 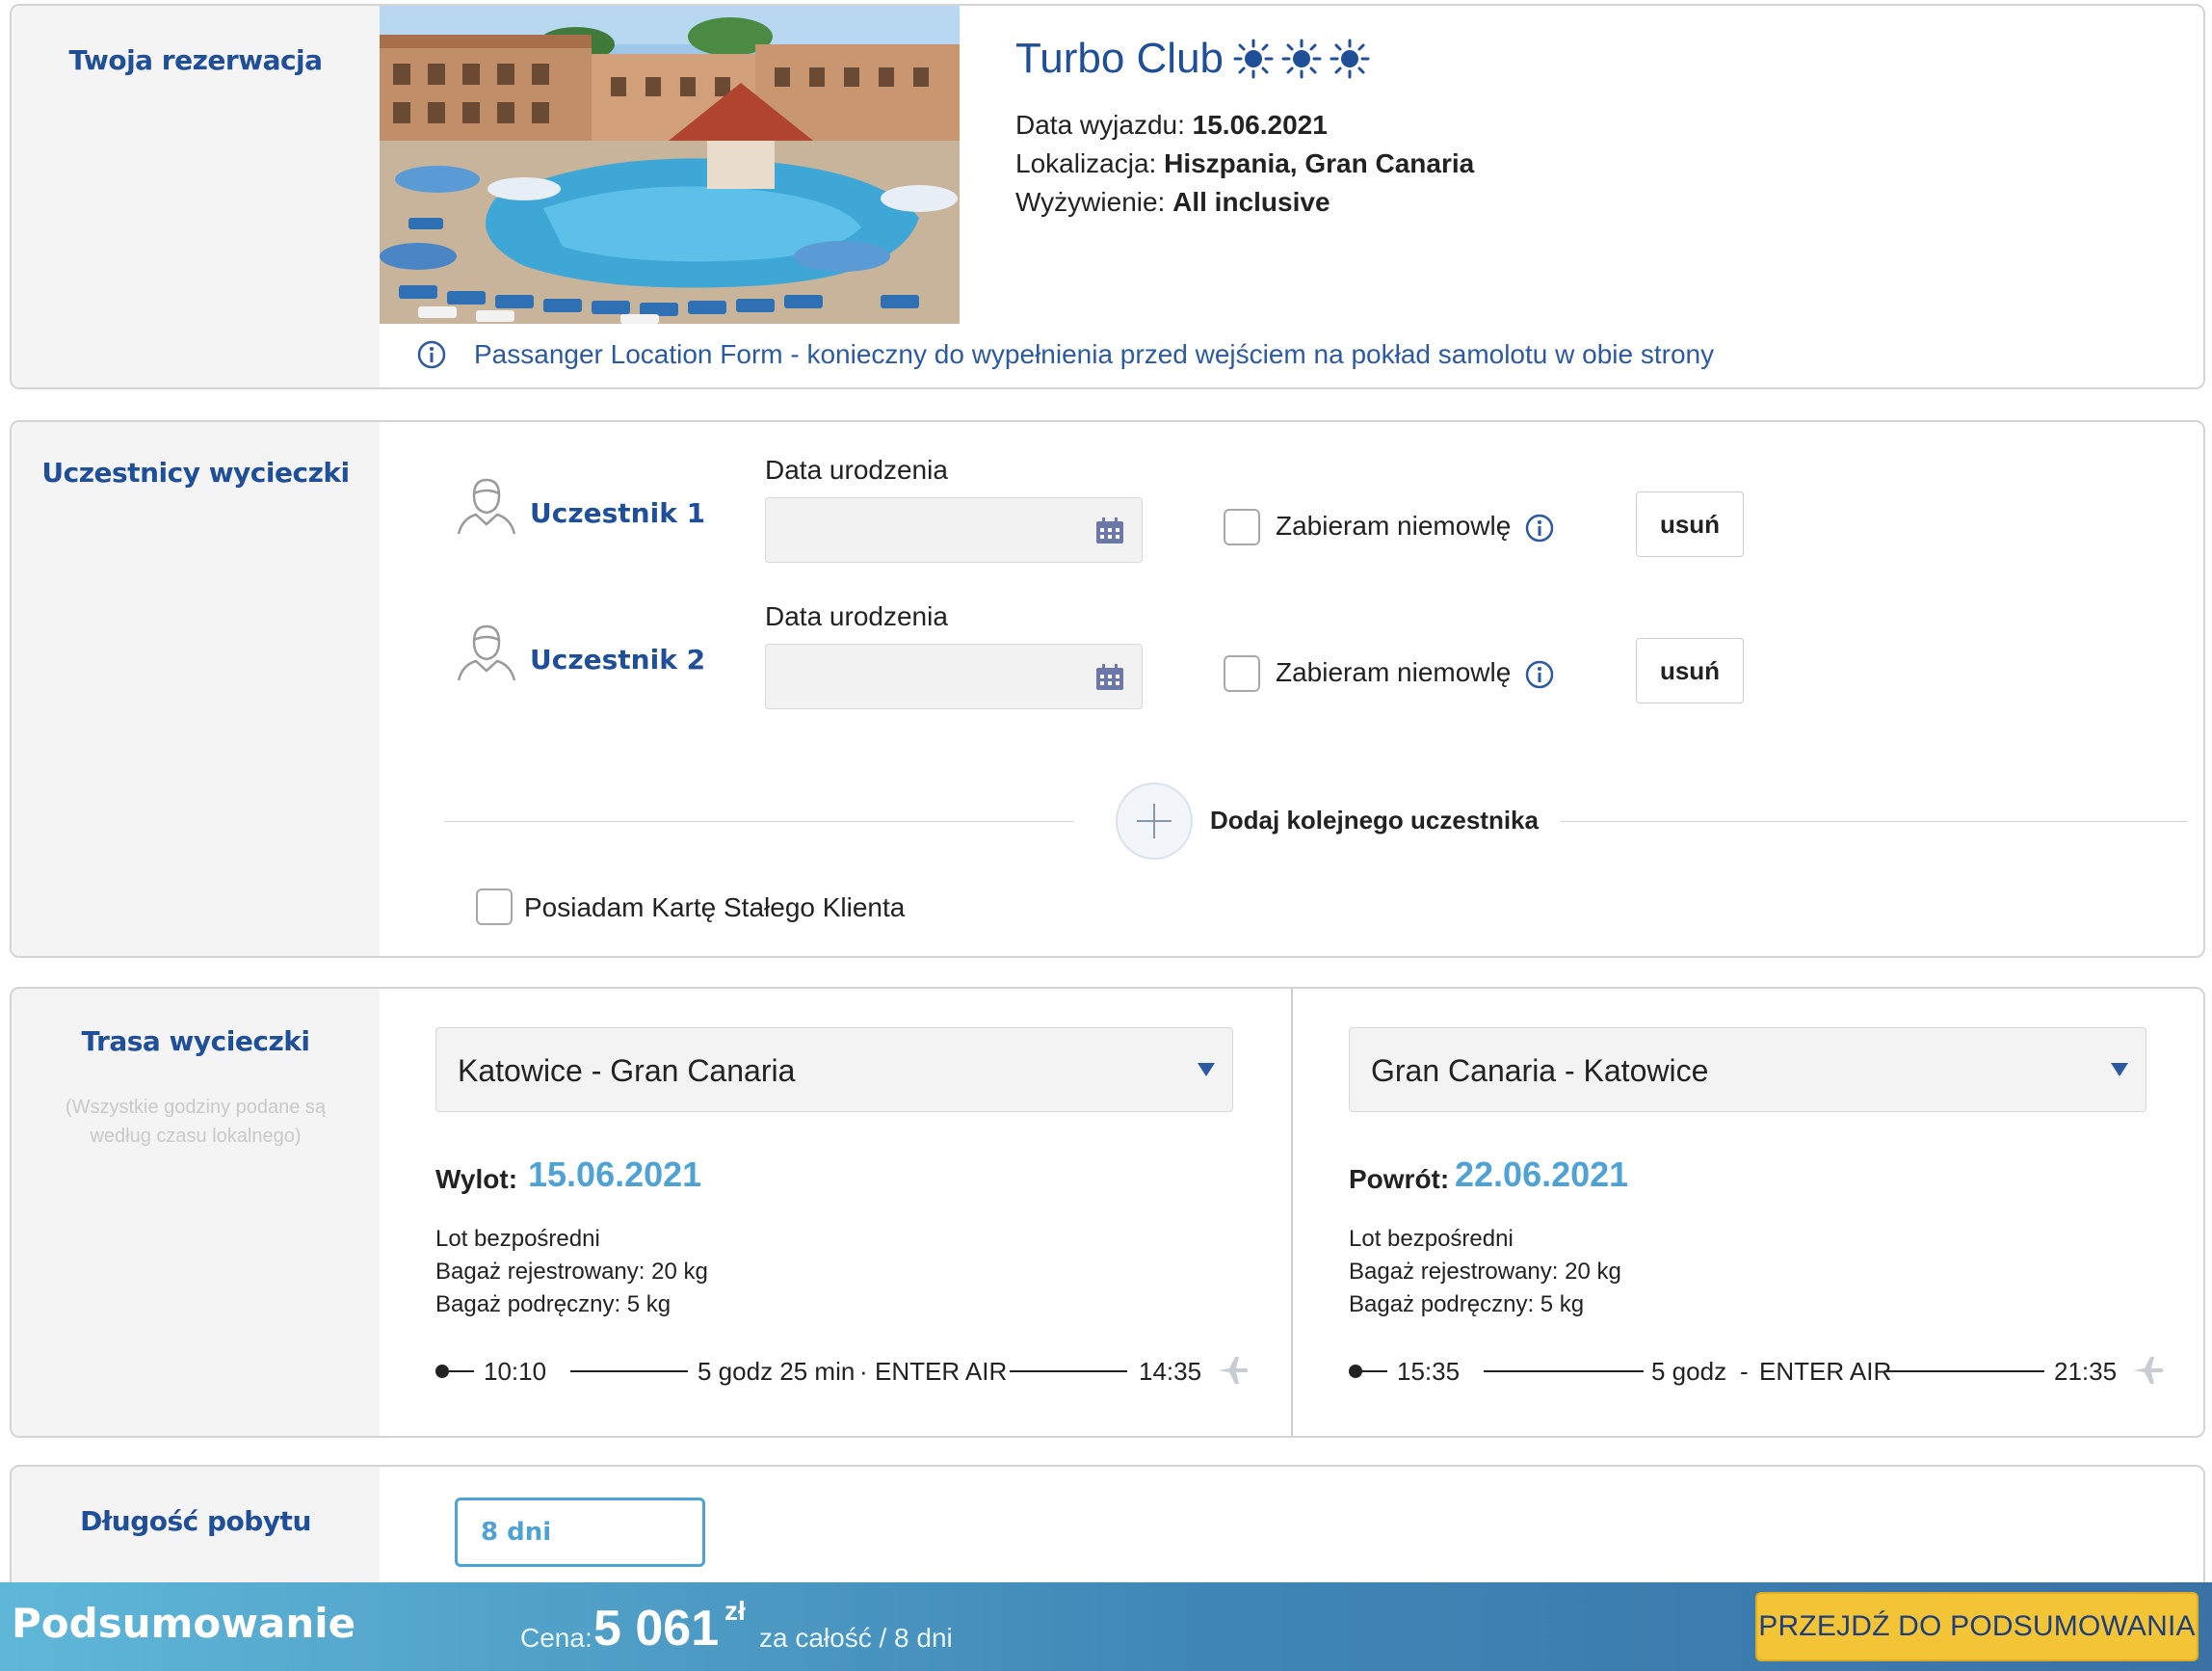 What do you see at coordinates (1260, 125) in the screenshot?
I see `departure-date-value: 15.06.2021` at bounding box center [1260, 125].